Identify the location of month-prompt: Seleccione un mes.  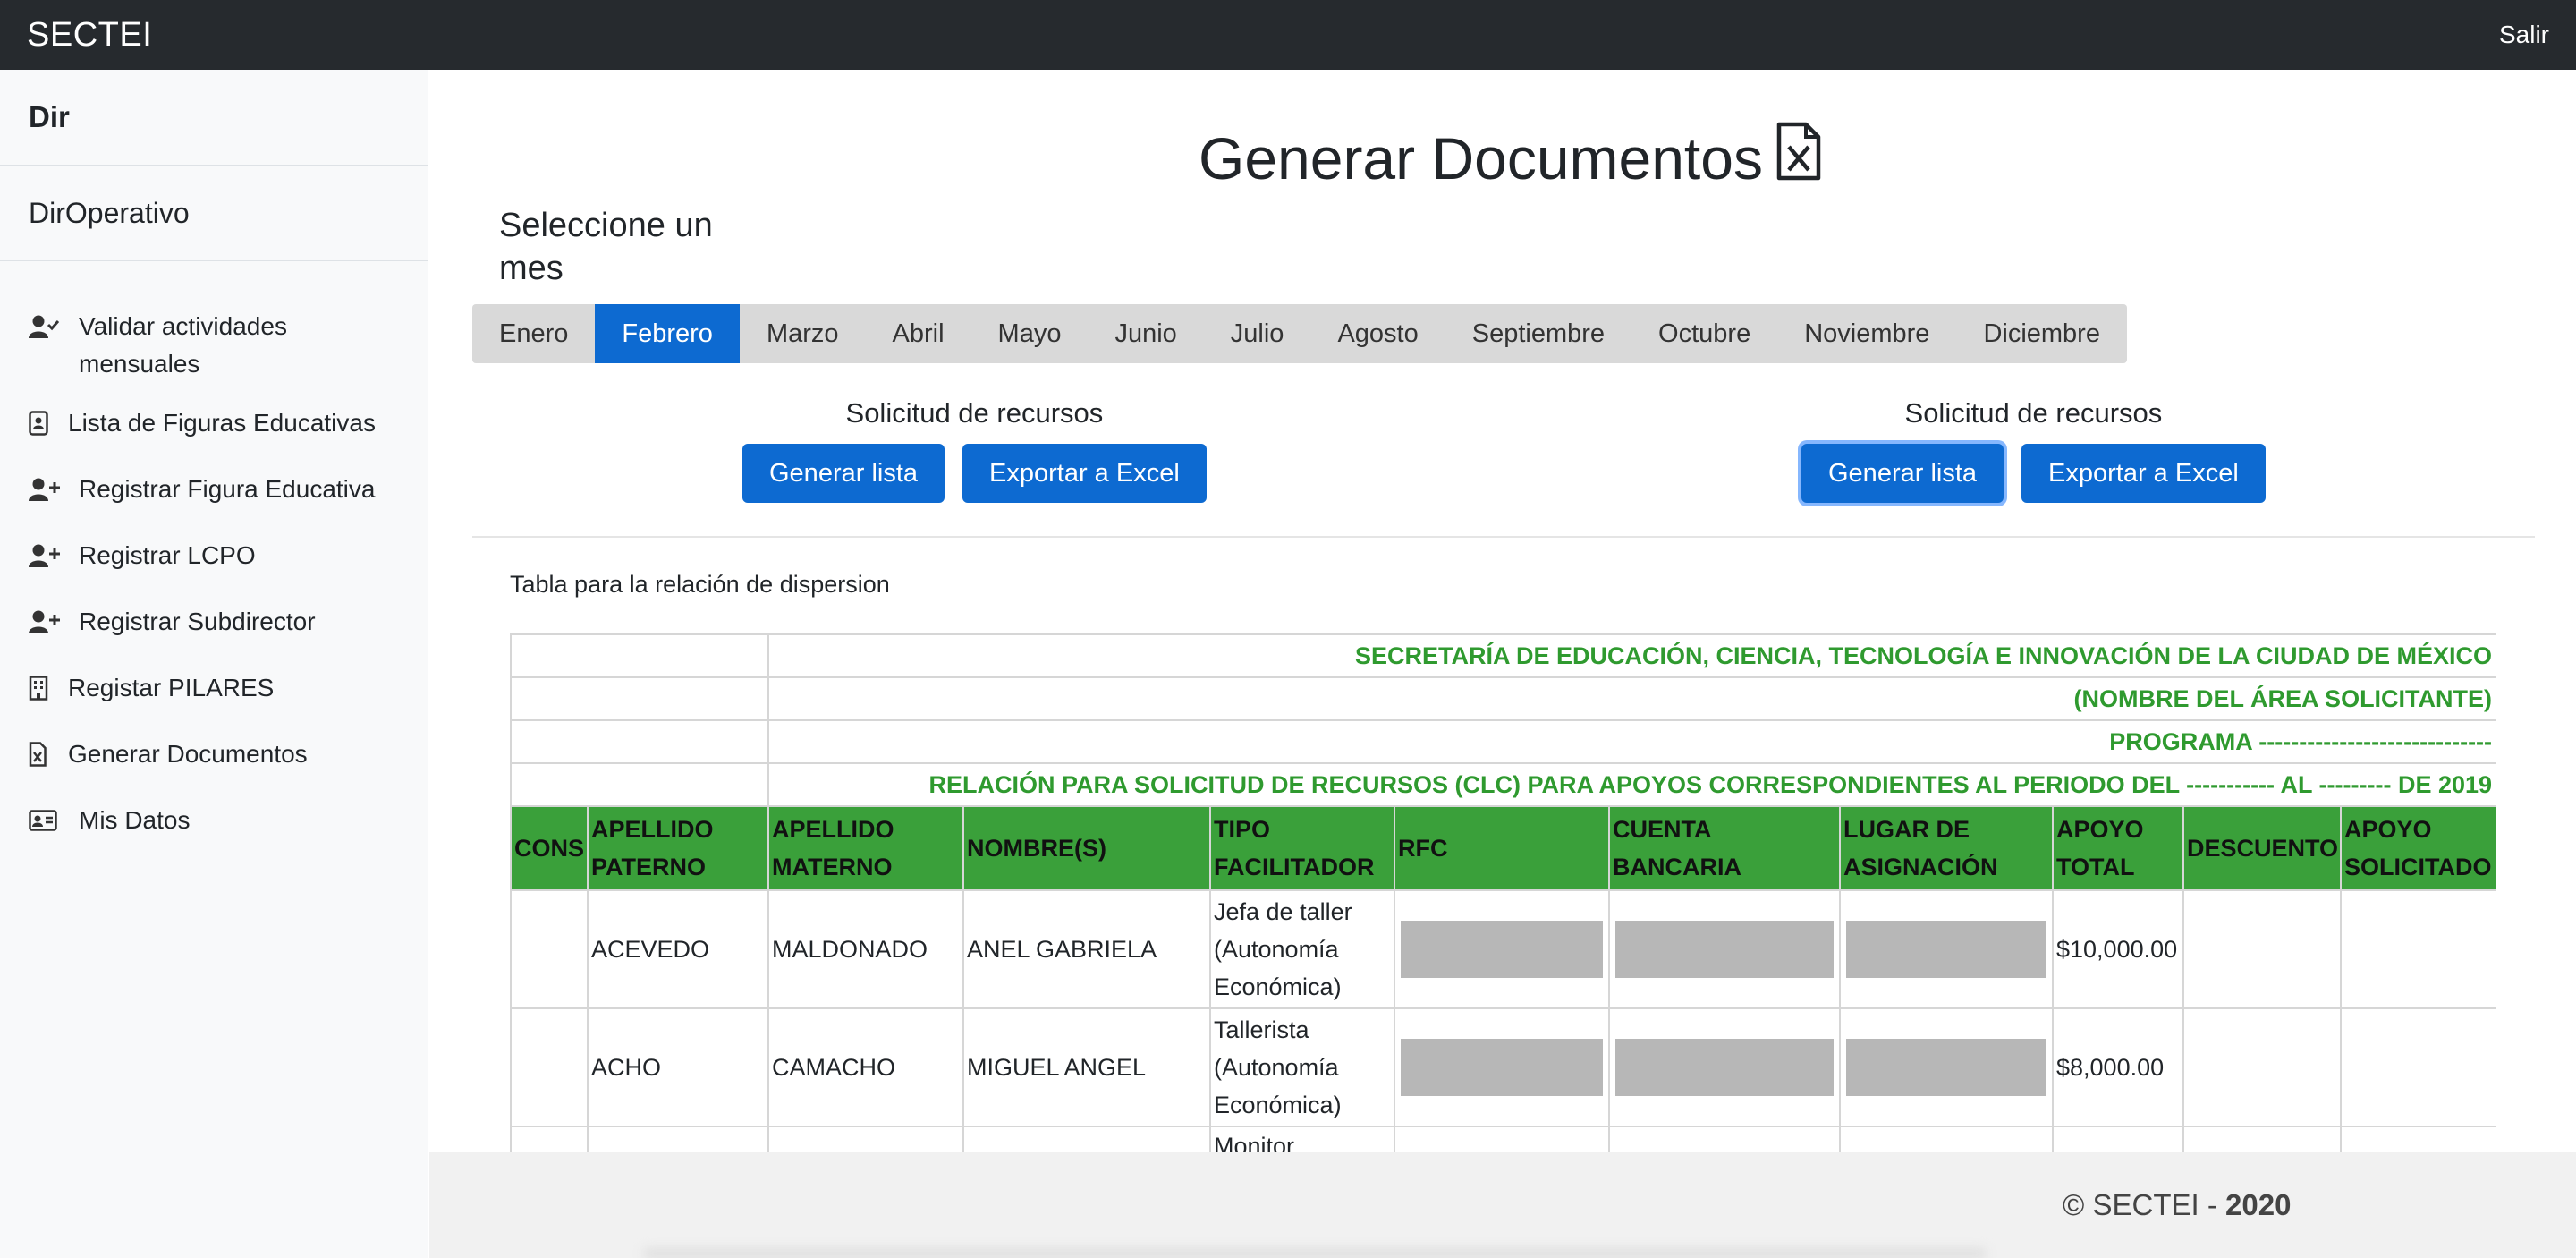
(606, 247).